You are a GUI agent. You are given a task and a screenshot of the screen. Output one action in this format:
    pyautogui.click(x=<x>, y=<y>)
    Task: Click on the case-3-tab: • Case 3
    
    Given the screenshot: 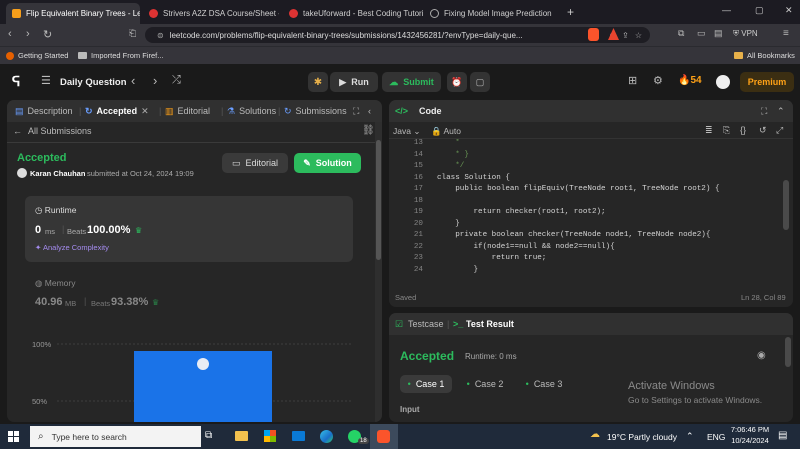 What is the action you would take?
    pyautogui.click(x=544, y=384)
    